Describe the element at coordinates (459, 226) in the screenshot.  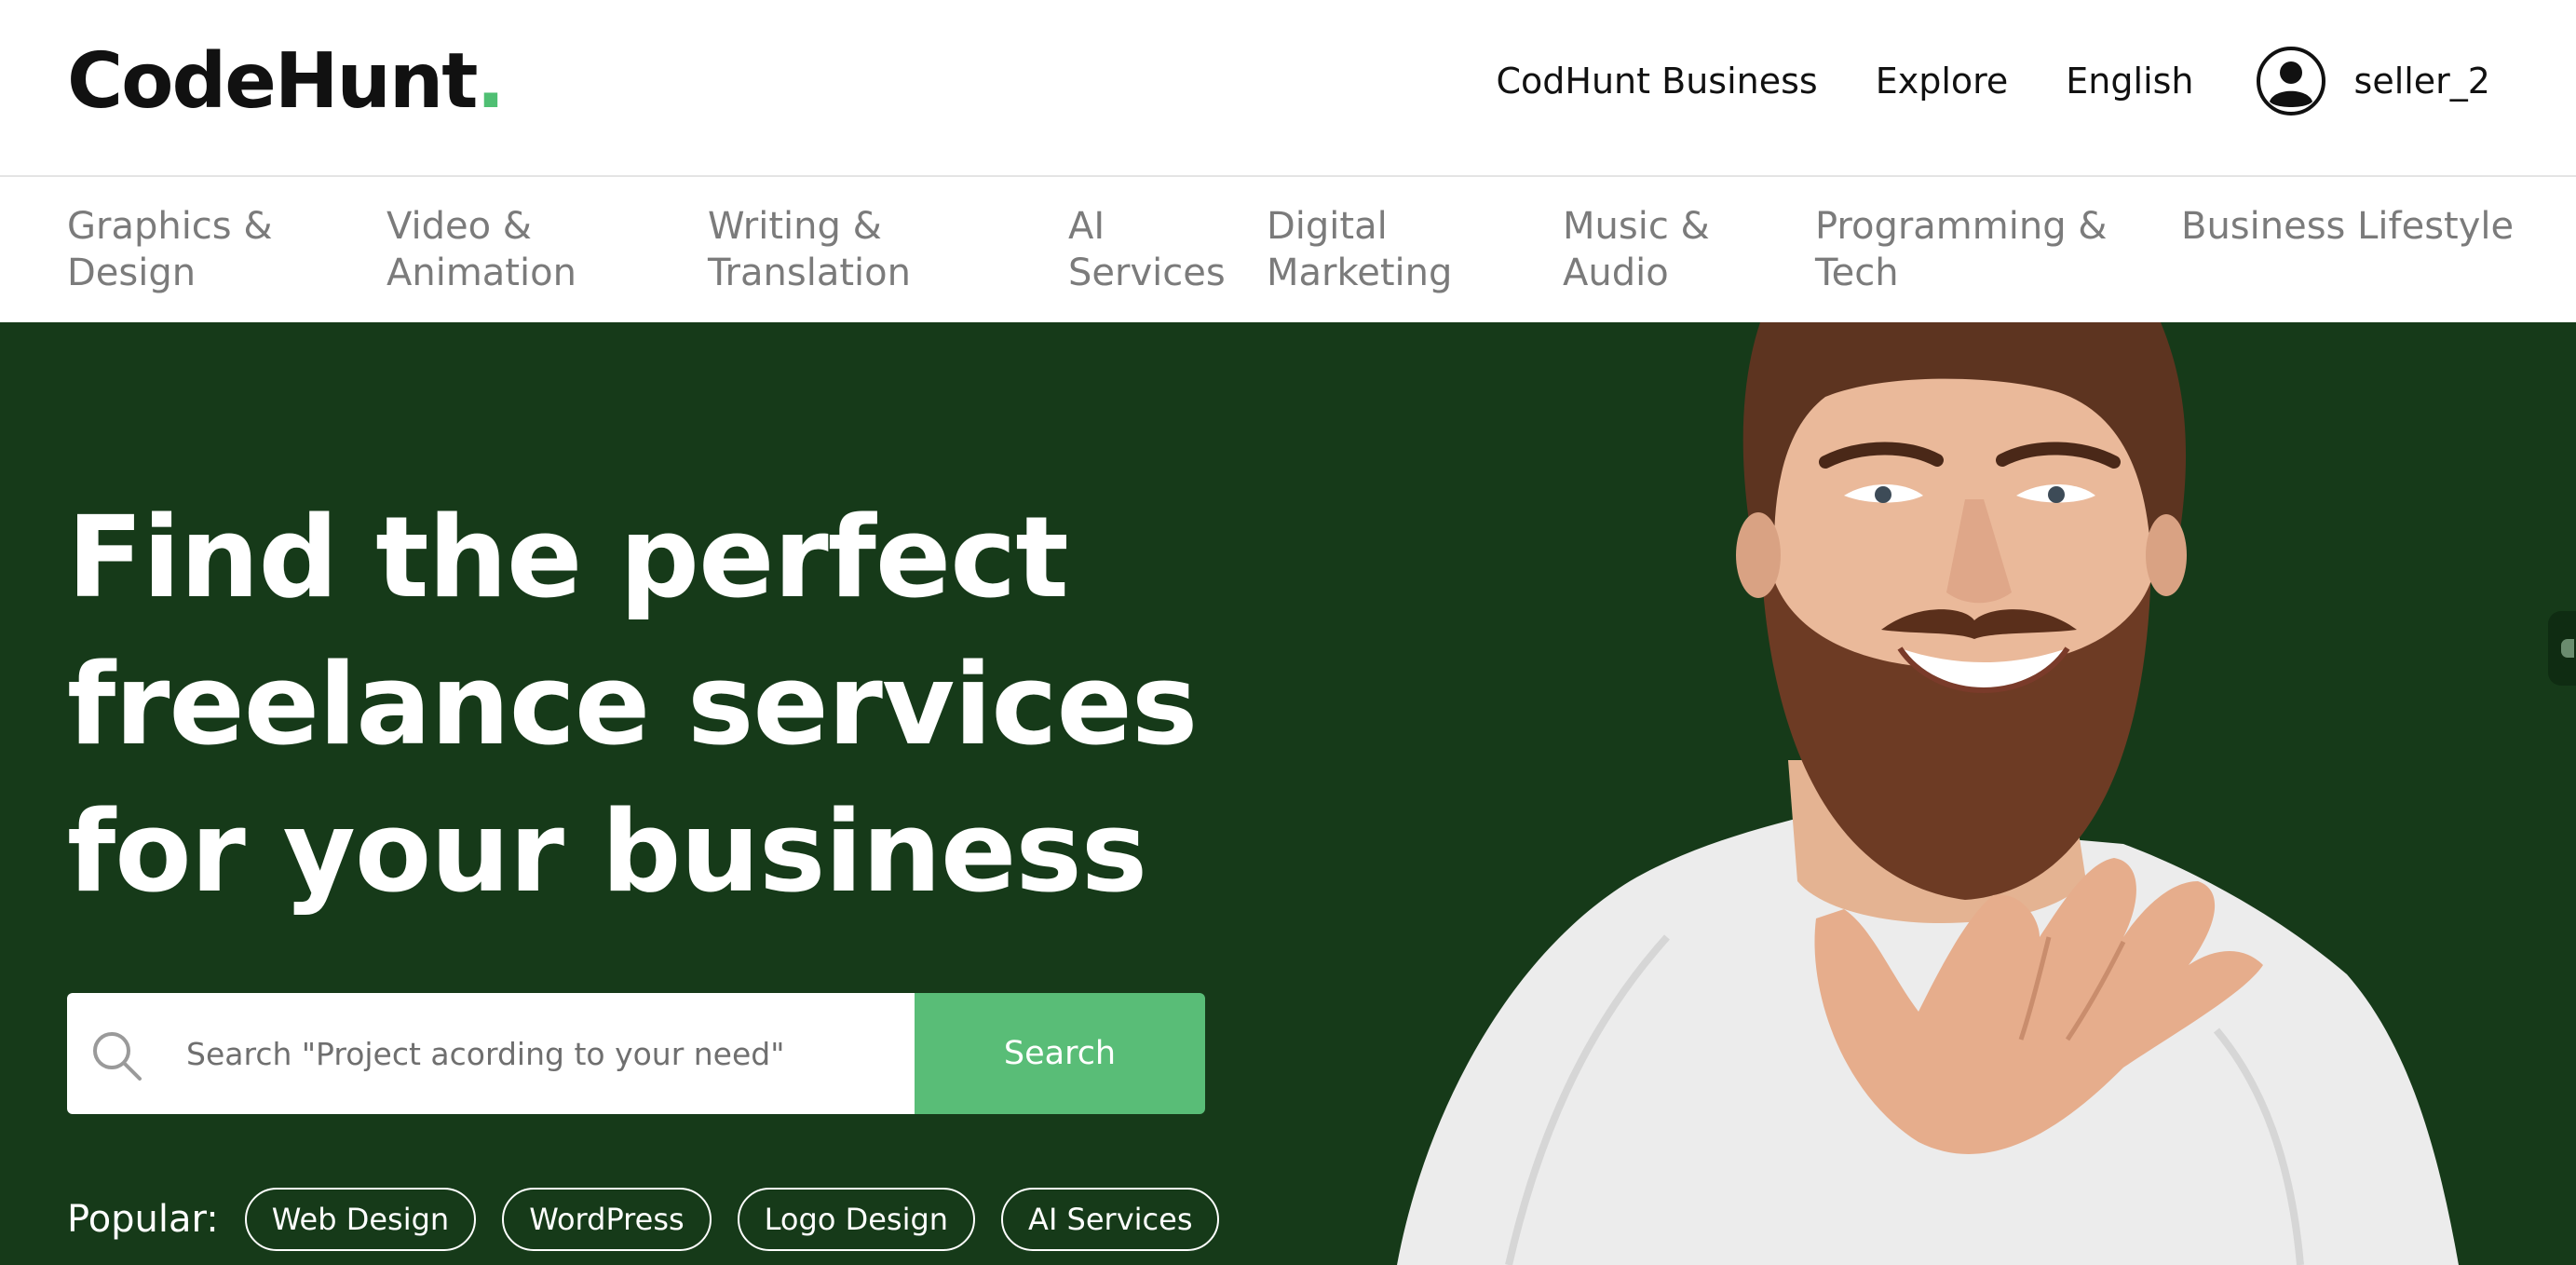
I see `category-label-line1: Video &` at that location.